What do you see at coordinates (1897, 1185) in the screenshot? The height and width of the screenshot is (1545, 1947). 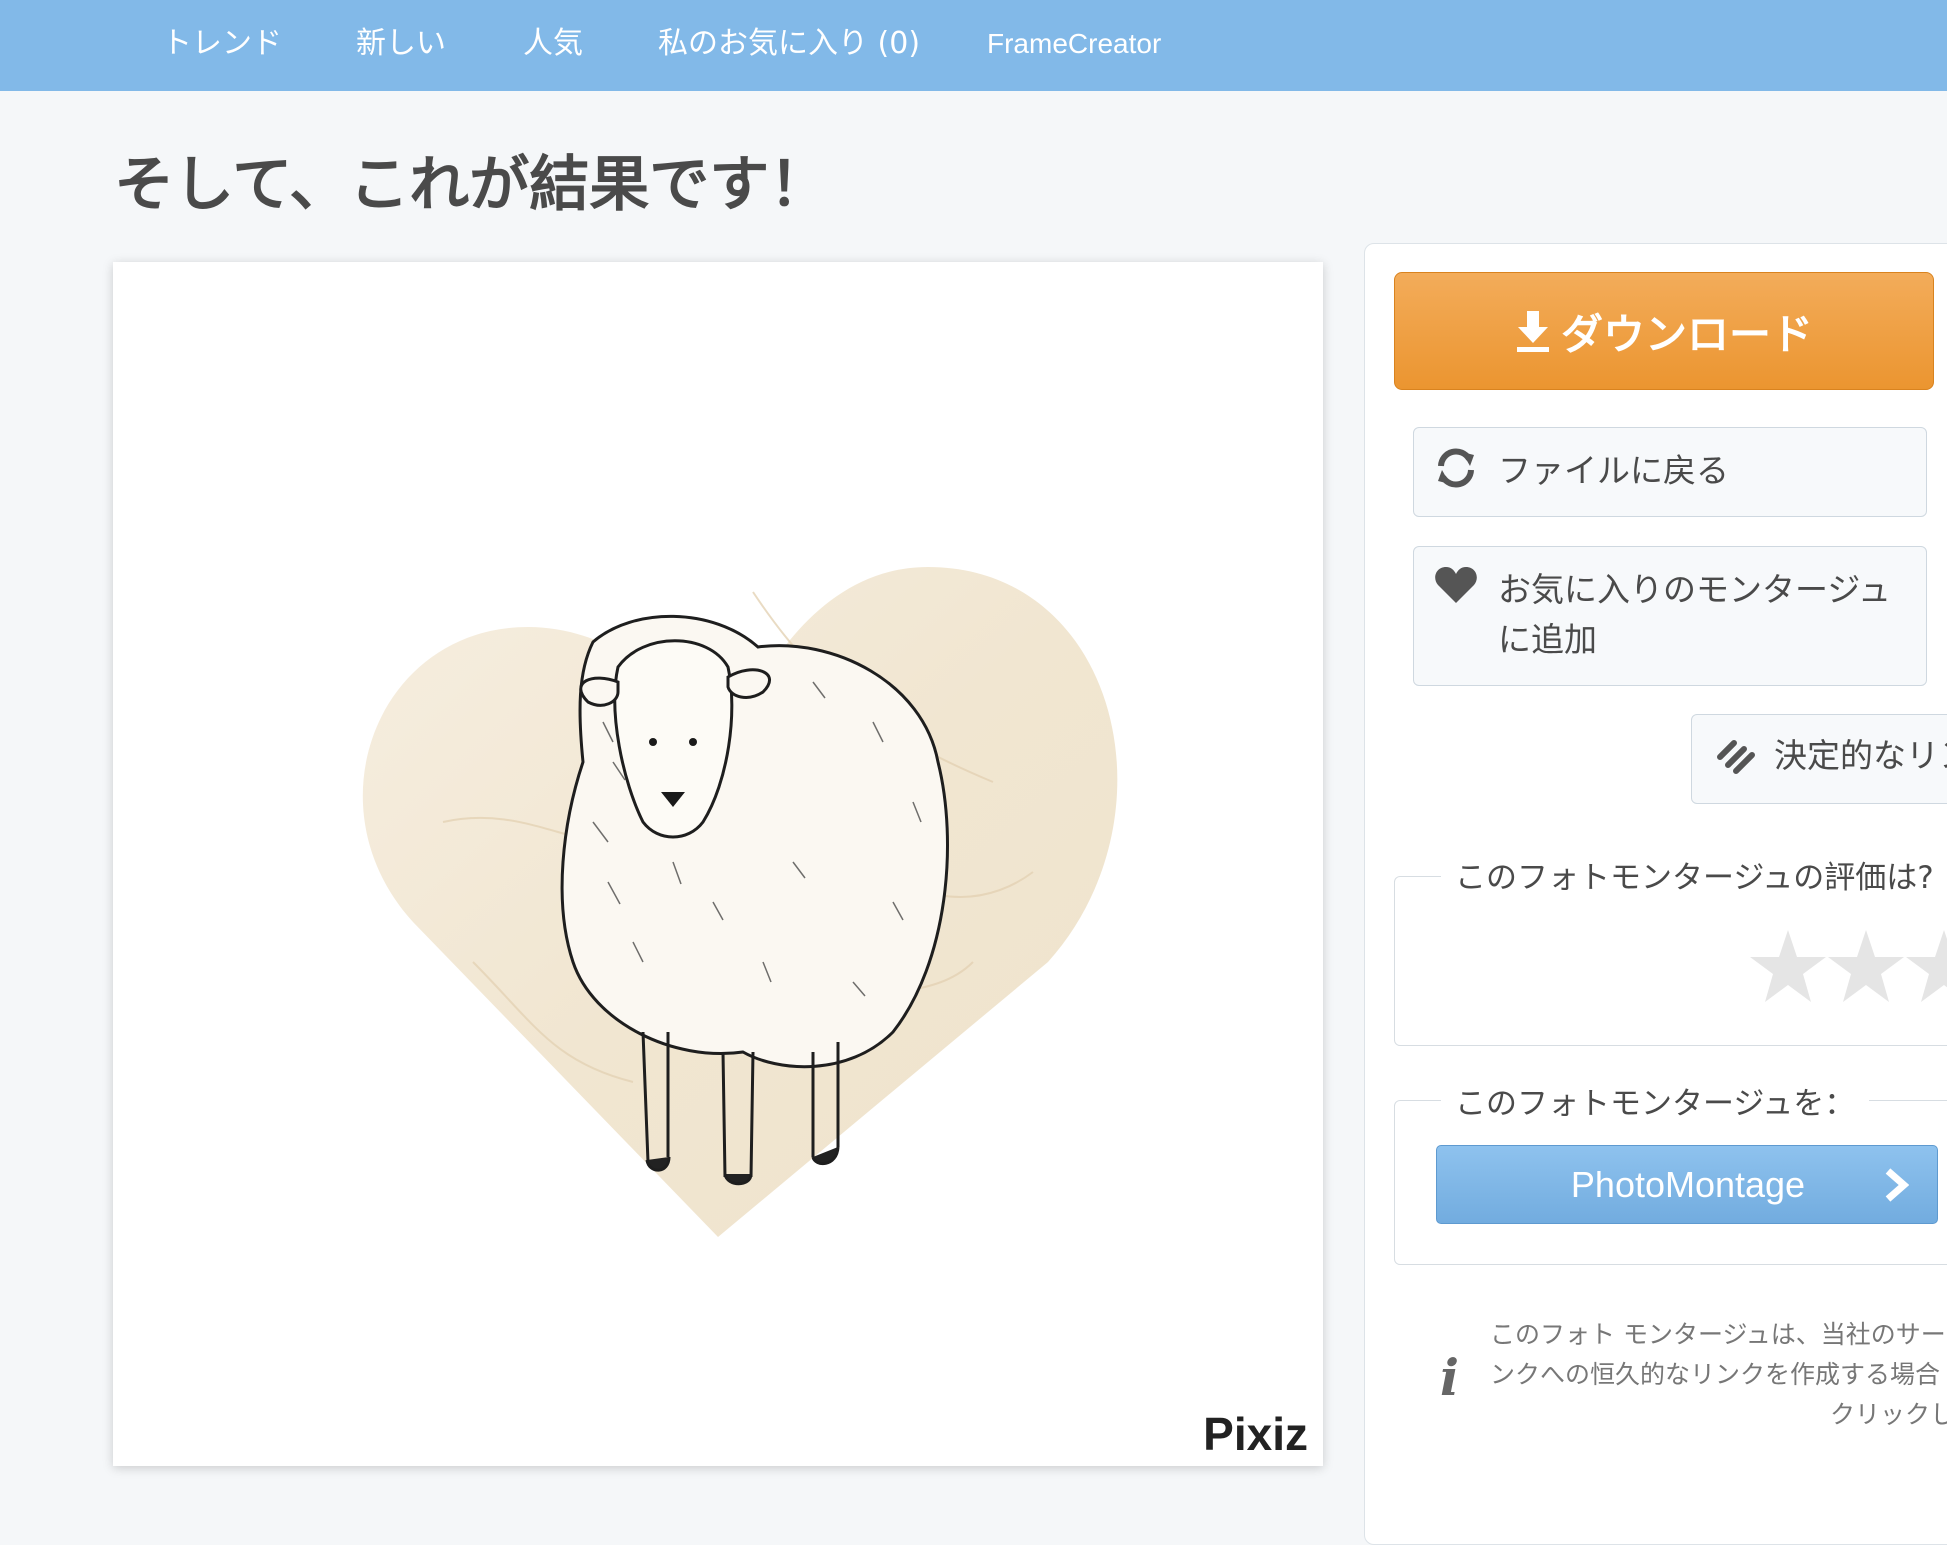 I see `chevron-right-icon` at bounding box center [1897, 1185].